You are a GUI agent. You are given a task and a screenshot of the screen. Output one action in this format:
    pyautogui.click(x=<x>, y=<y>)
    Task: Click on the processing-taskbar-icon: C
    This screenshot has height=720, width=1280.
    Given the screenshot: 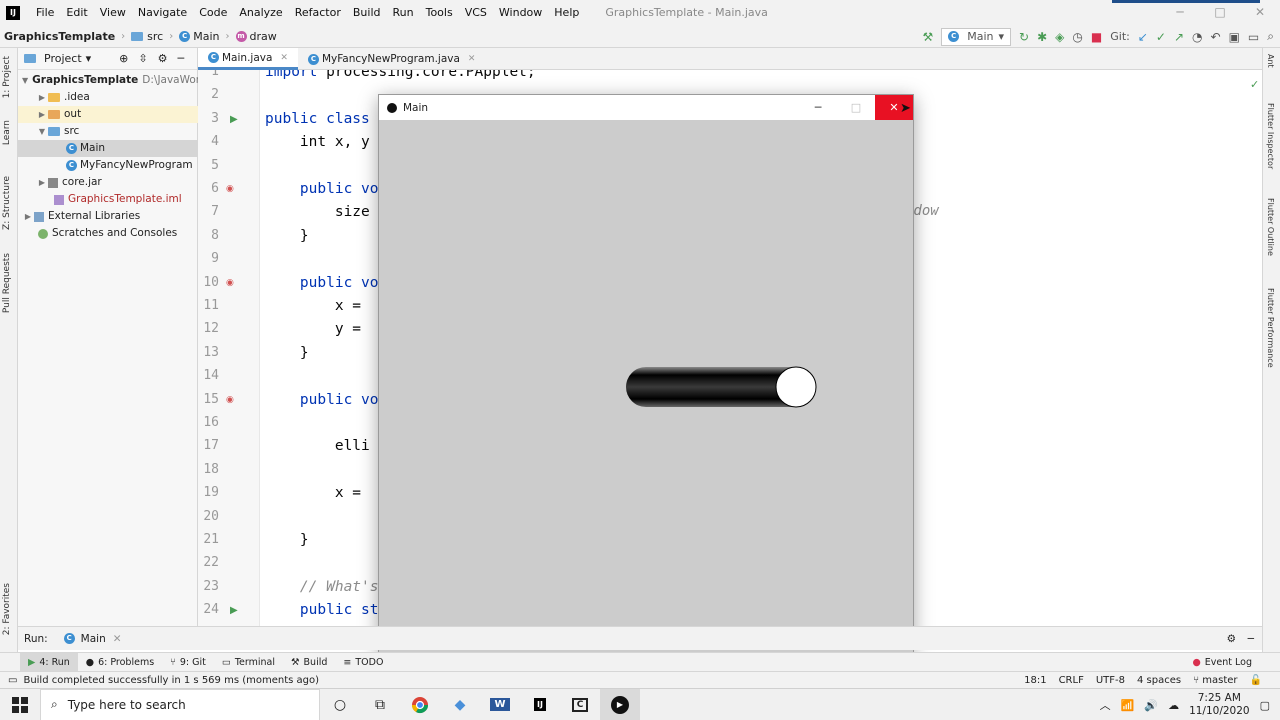 What is the action you would take?
    pyautogui.click(x=580, y=704)
    